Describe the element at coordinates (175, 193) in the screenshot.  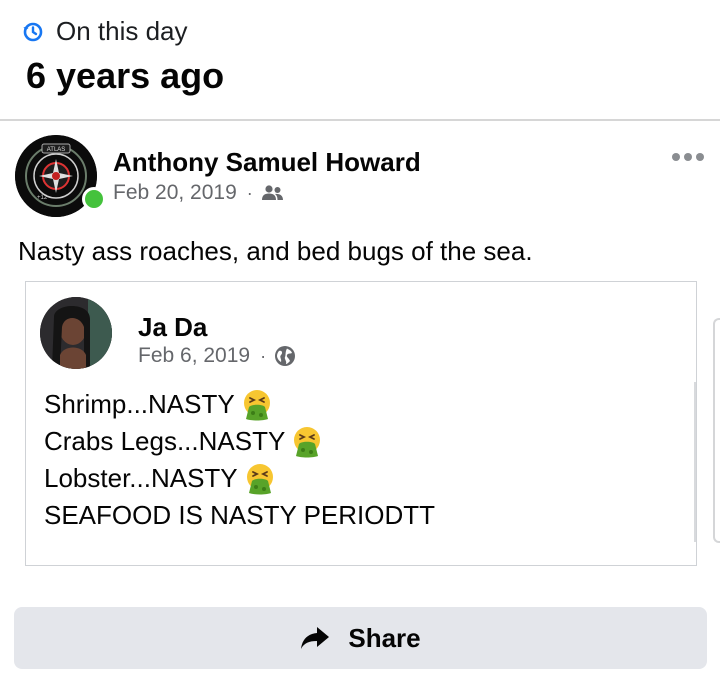
I see `post-date: Feb 20, 2019` at that location.